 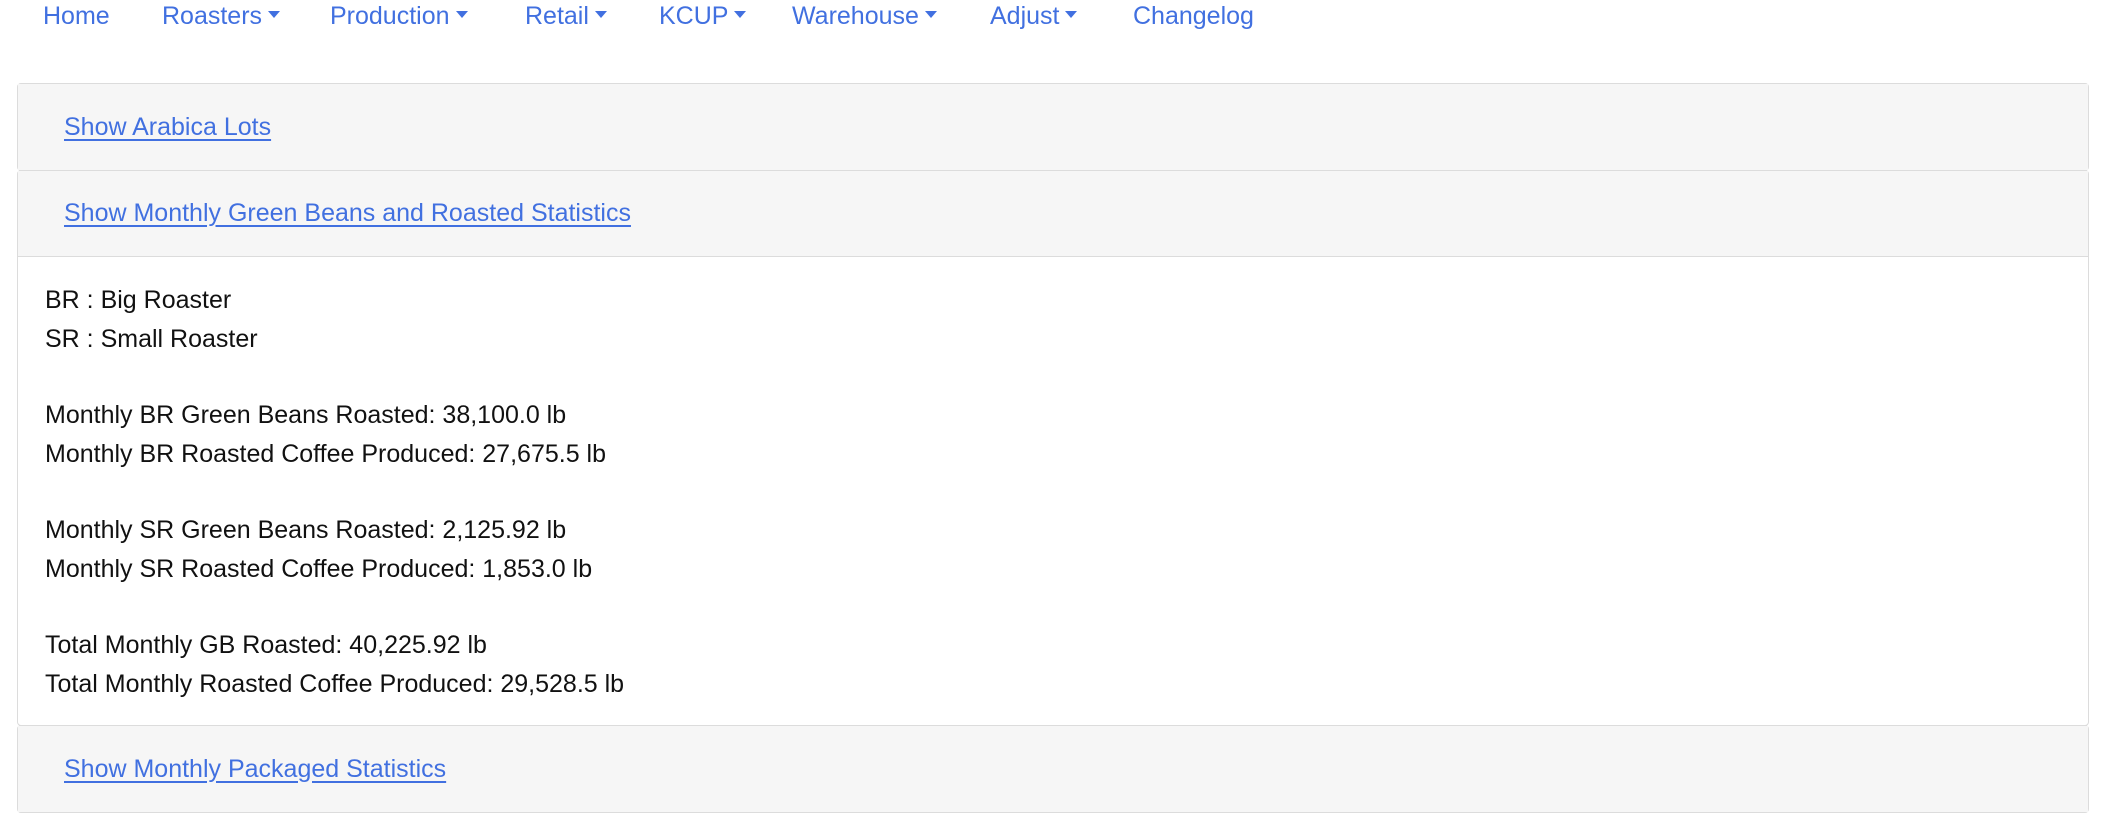 What do you see at coordinates (266, 645) in the screenshot?
I see `total-gb-roasted: Total Monthly GB Roasted: 40,225.92 lb` at bounding box center [266, 645].